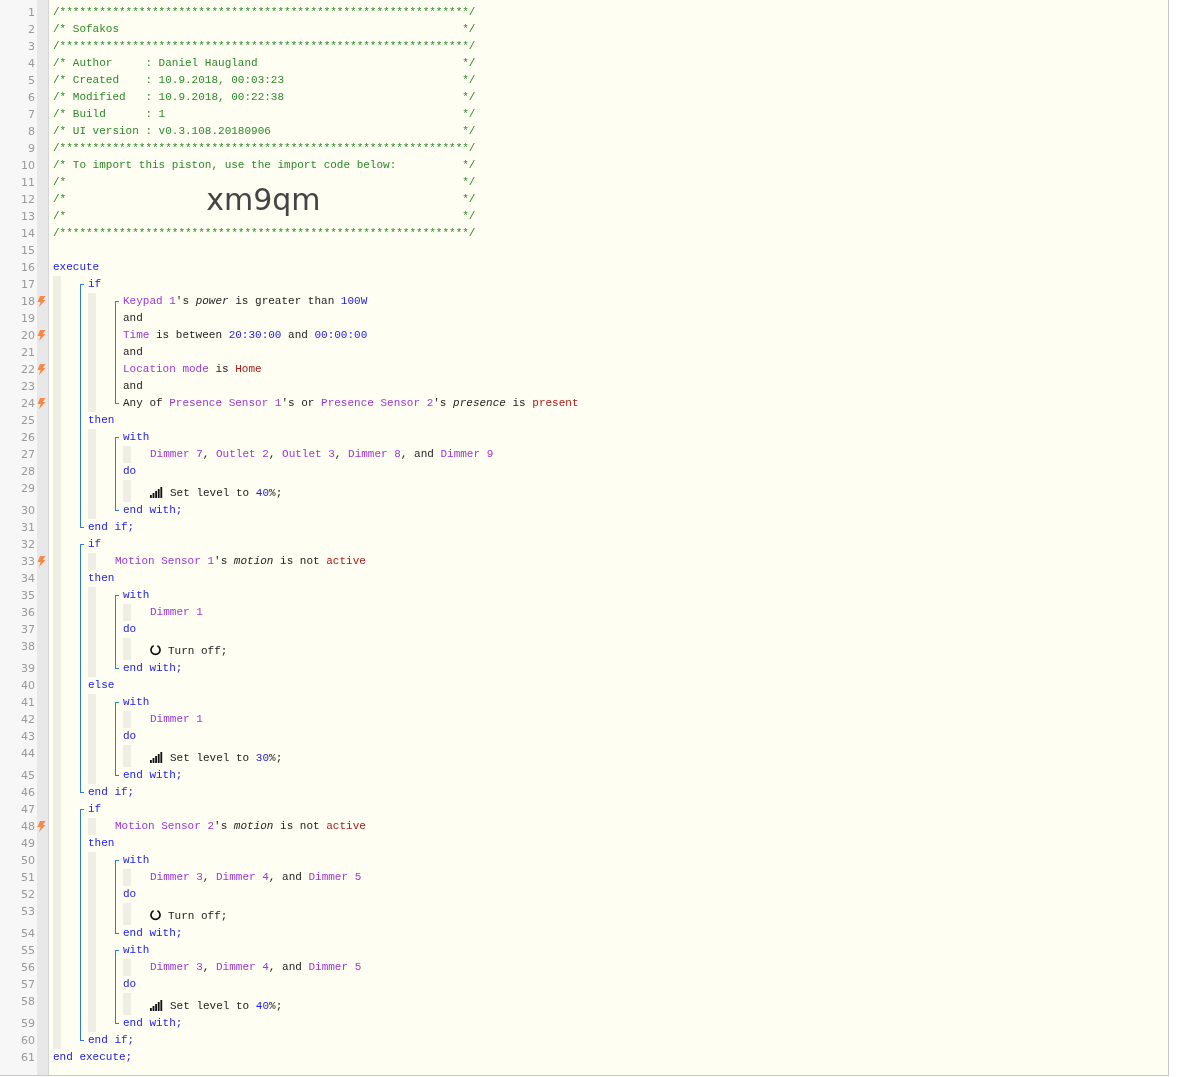 This screenshot has width=1178, height=1077. What do you see at coordinates (27, 284) in the screenshot?
I see `line-number: 17` at bounding box center [27, 284].